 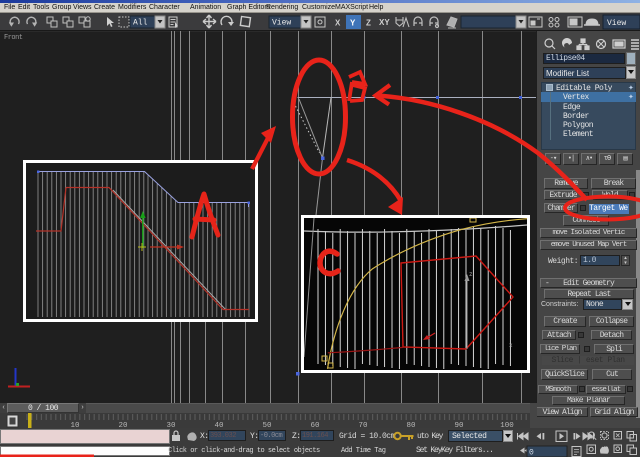 What do you see at coordinates (338, 23) in the screenshot?
I see `svg-text: X` at bounding box center [338, 23].